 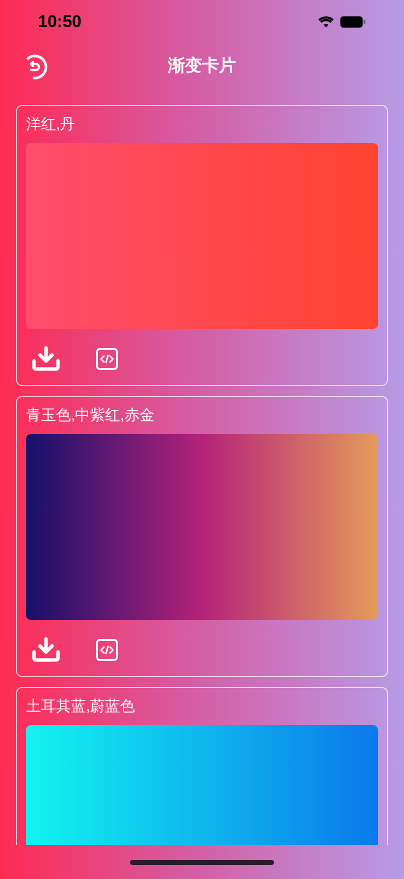 What do you see at coordinates (326, 22) in the screenshot?
I see `wifi-icon` at bounding box center [326, 22].